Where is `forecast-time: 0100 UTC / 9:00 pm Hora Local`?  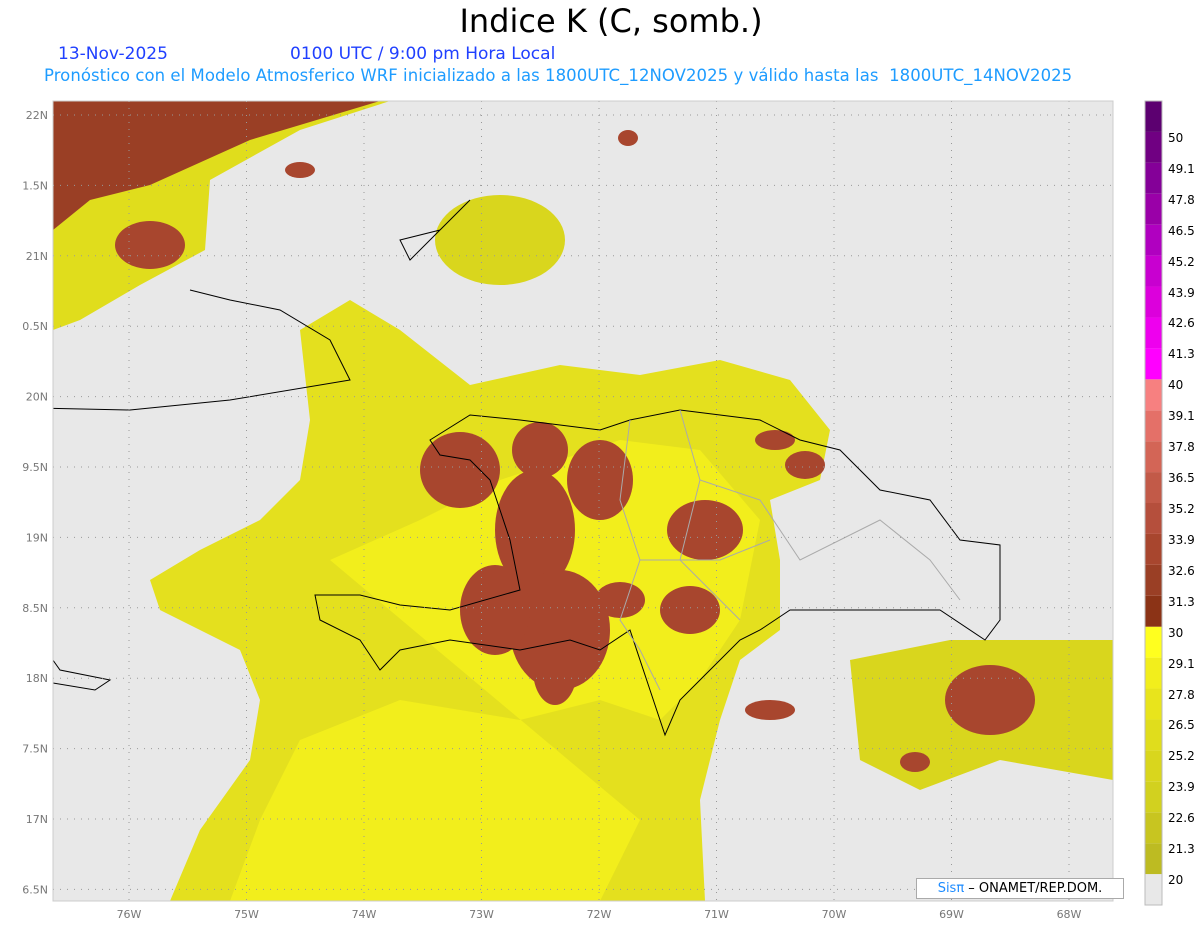
forecast-time: 0100 UTC / 9:00 pm Hora Local is located at coordinates (423, 54).